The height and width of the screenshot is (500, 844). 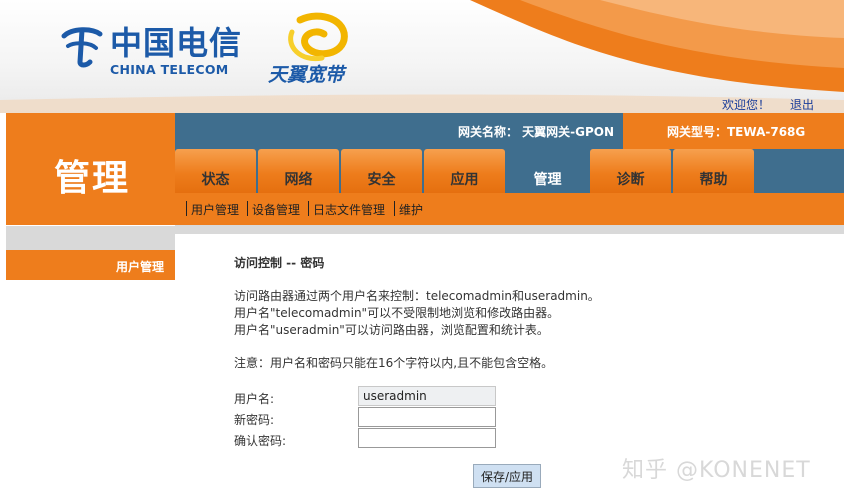 What do you see at coordinates (254, 420) in the screenshot?
I see `new-password-label: 新密码:` at bounding box center [254, 420].